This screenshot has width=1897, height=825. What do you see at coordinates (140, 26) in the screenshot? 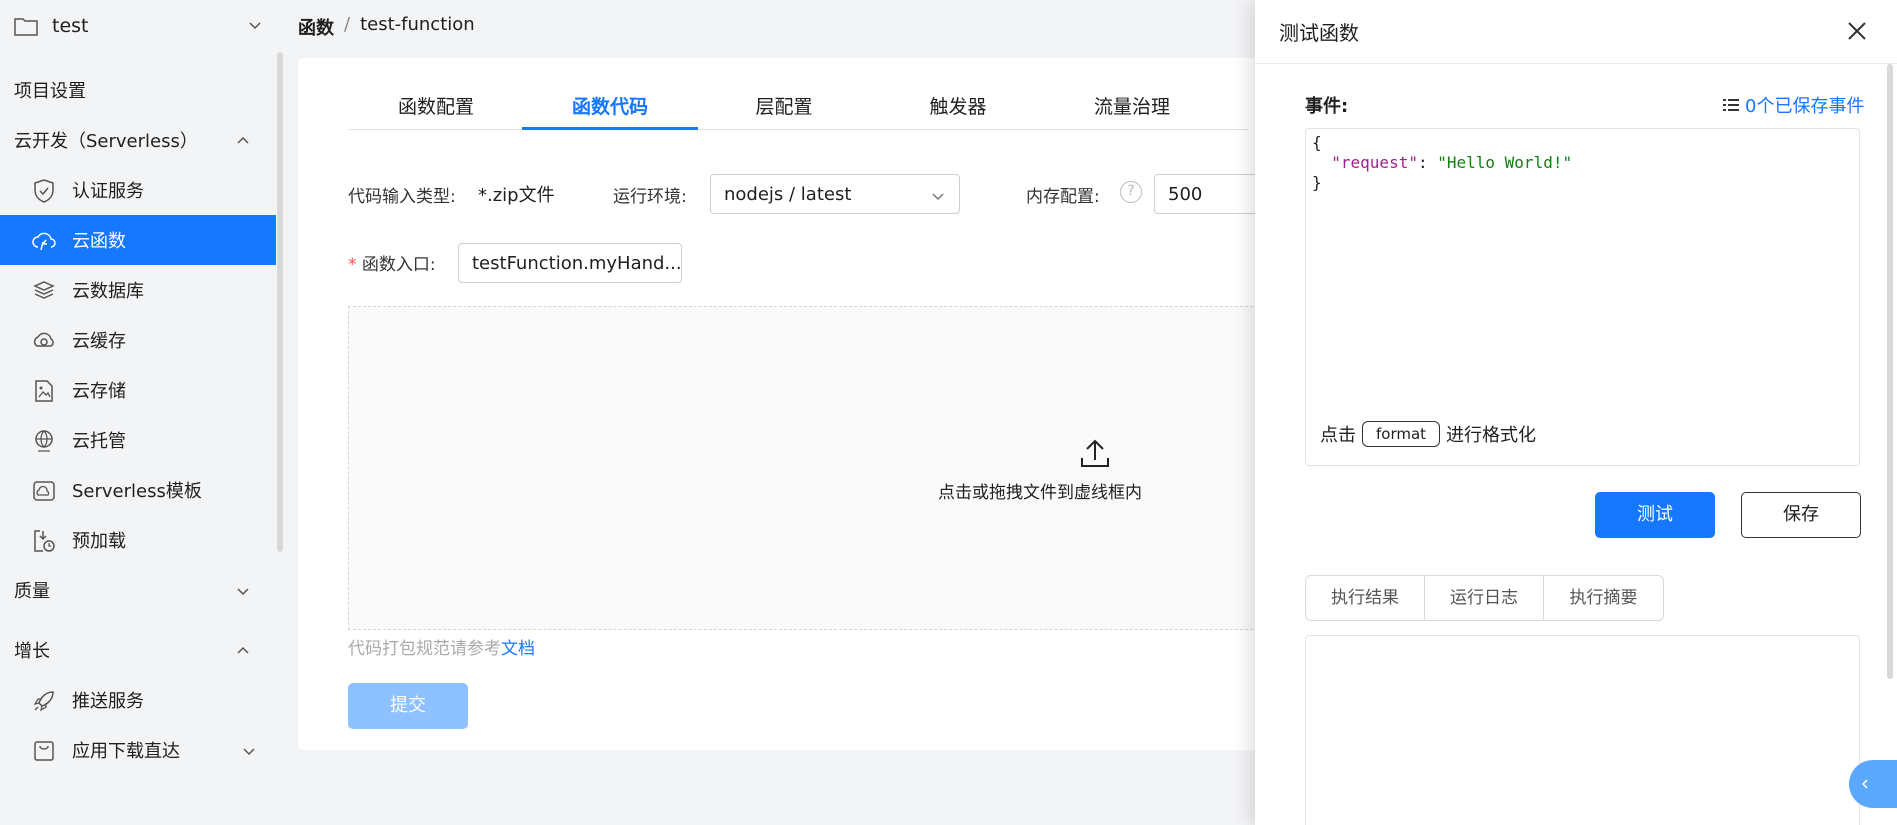
I see `project-selector: test` at bounding box center [140, 26].